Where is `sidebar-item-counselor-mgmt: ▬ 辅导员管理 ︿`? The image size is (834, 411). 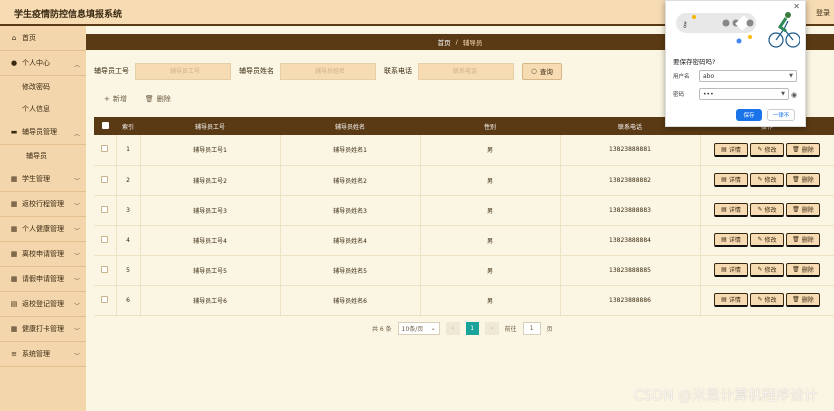 sidebar-item-counselor-mgmt: ▬ 辅导员管理 ︿ is located at coordinates (43, 132).